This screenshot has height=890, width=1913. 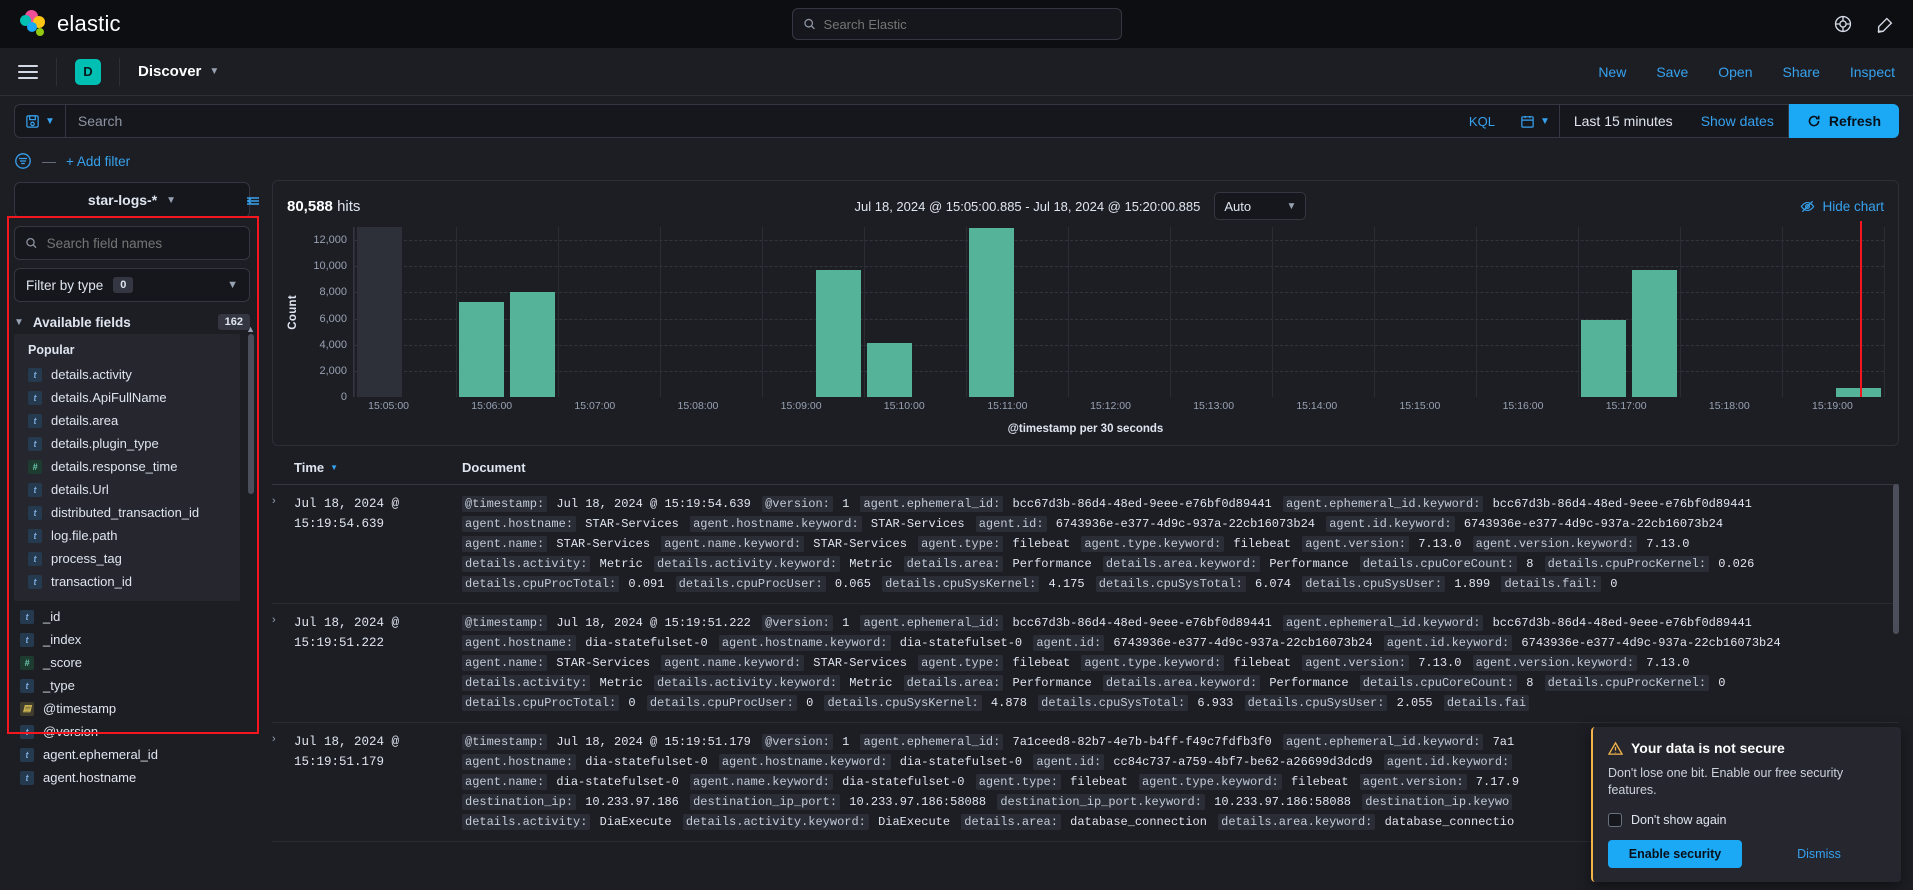 I want to click on share-button: Share, so click(x=1801, y=72).